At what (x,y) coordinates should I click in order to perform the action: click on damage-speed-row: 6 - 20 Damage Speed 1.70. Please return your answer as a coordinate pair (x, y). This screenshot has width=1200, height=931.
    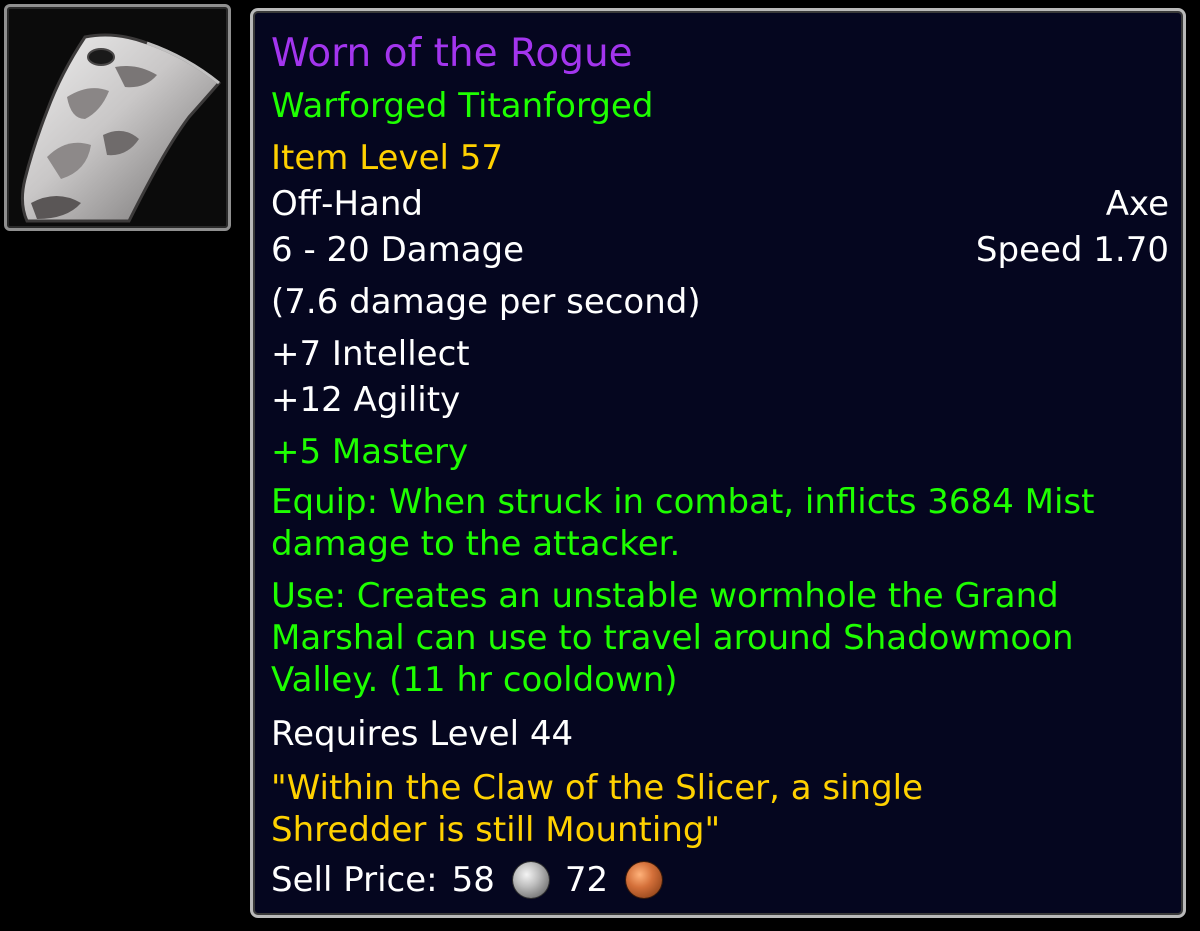
    Looking at the image, I should click on (720, 250).